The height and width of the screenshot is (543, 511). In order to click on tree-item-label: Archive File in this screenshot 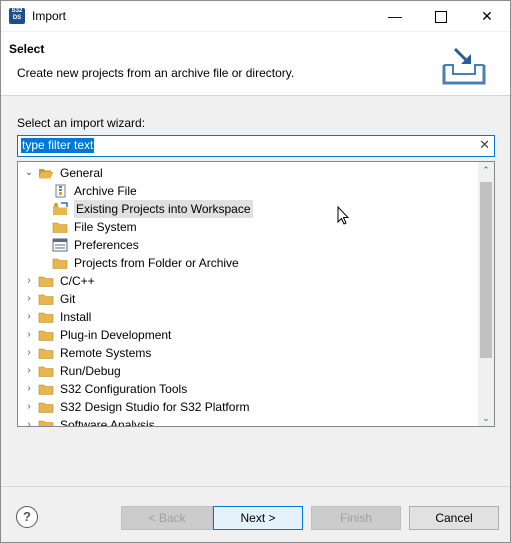, I will do `click(105, 191)`.